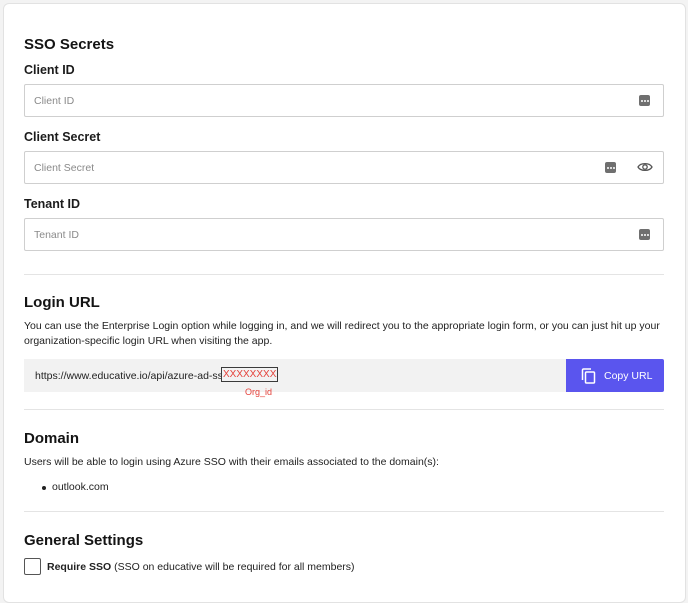 The width and height of the screenshot is (688, 603). What do you see at coordinates (62, 302) in the screenshot?
I see `login-url-heading: Login URL` at bounding box center [62, 302].